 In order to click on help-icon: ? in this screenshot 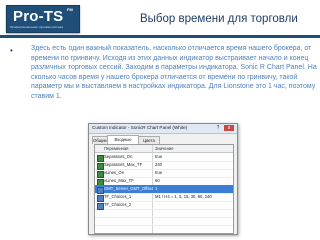, I will do `click(218, 128)`.